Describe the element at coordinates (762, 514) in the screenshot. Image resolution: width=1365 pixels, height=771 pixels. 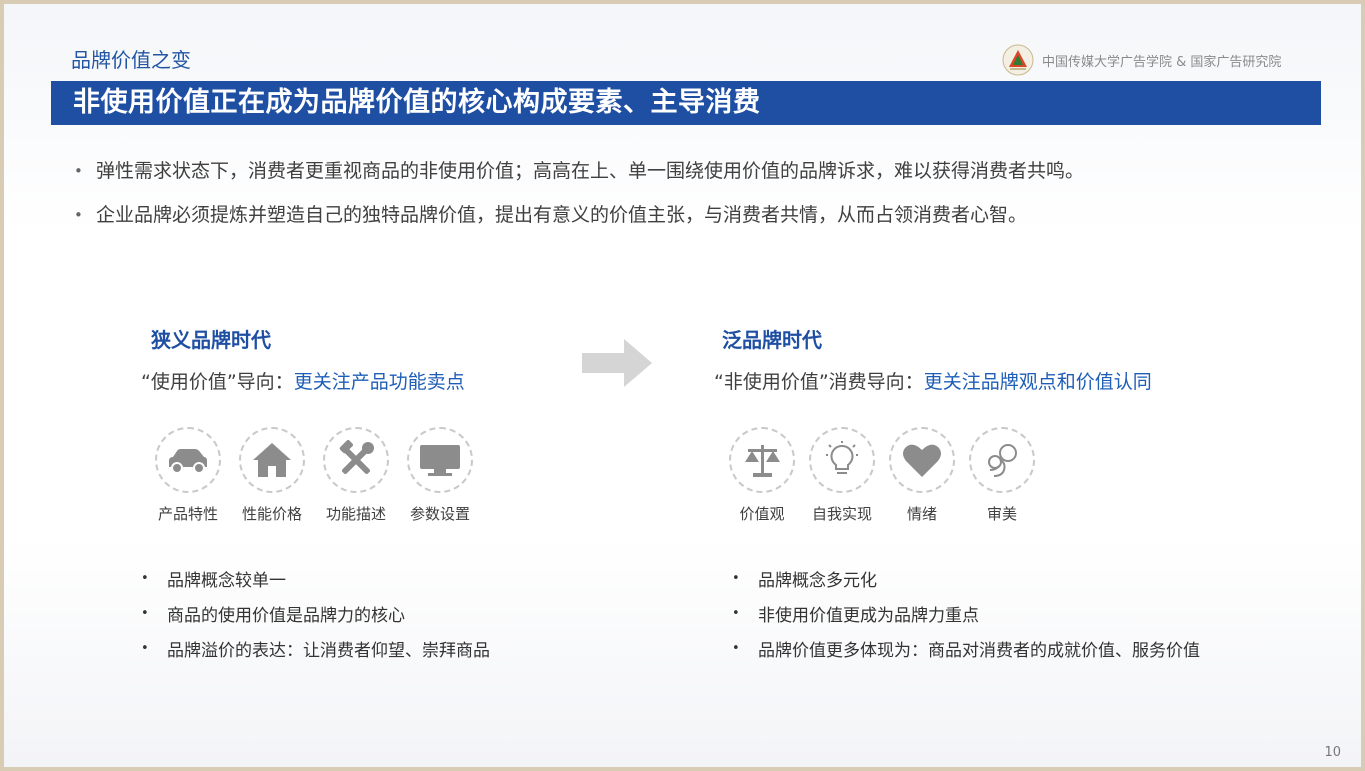
I see `icon-label: 价值观` at that location.